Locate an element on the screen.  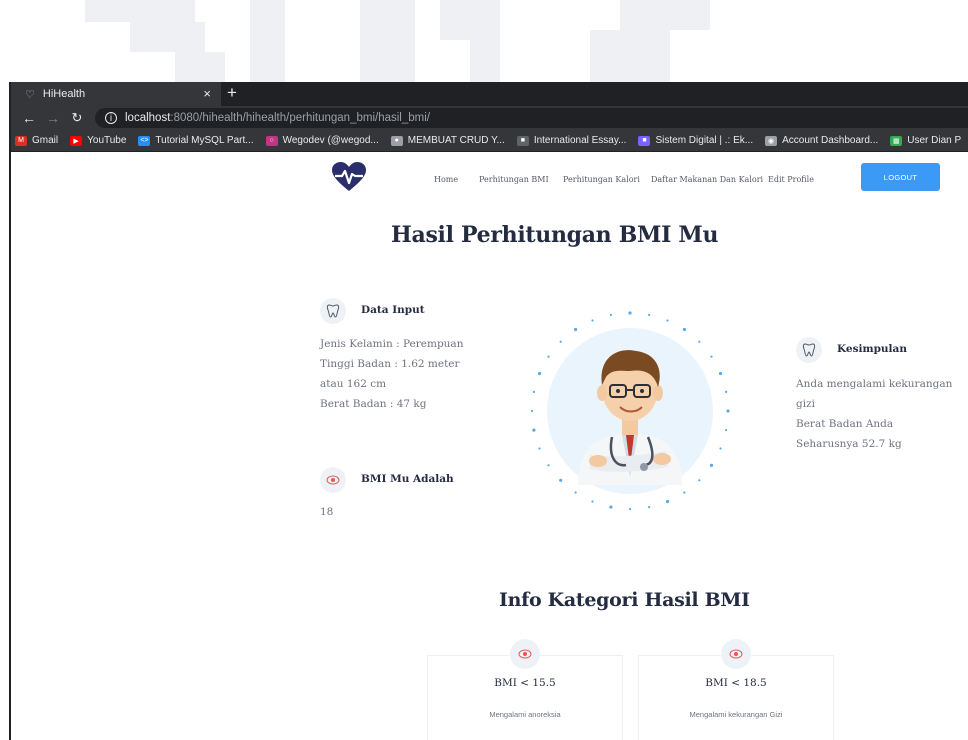
card-title: BMI < 18.5 is located at coordinates (736, 683).